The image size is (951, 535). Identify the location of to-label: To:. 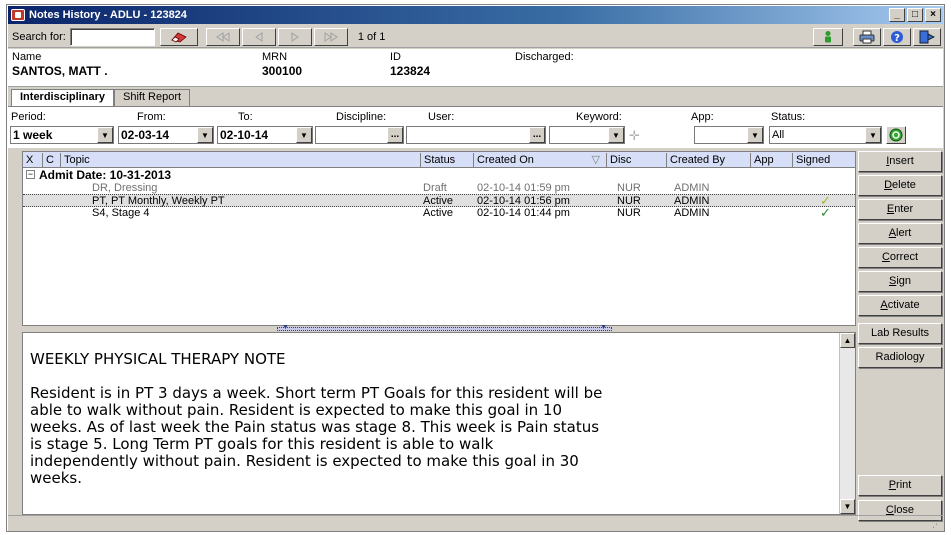
(245, 117).